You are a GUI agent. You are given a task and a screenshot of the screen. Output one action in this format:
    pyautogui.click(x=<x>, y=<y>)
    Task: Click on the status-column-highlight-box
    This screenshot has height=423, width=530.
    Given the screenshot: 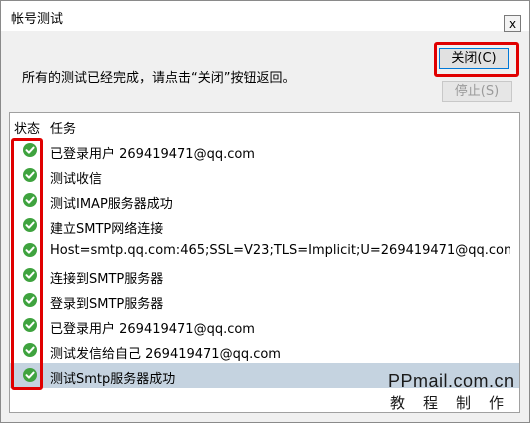 What is the action you would take?
    pyautogui.click(x=27, y=264)
    